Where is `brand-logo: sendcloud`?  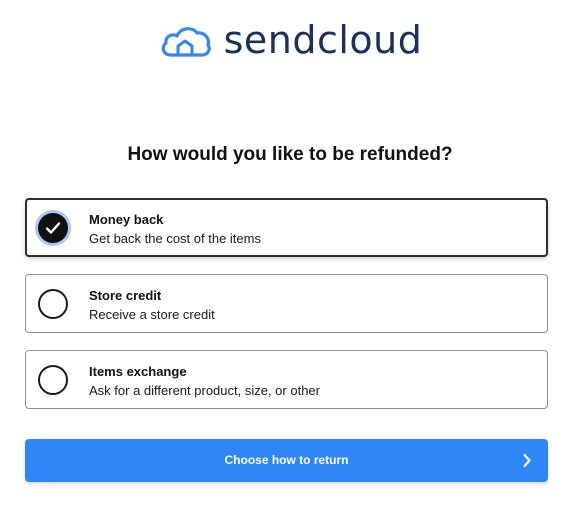 brand-logo: sendcloud is located at coordinates (290, 40).